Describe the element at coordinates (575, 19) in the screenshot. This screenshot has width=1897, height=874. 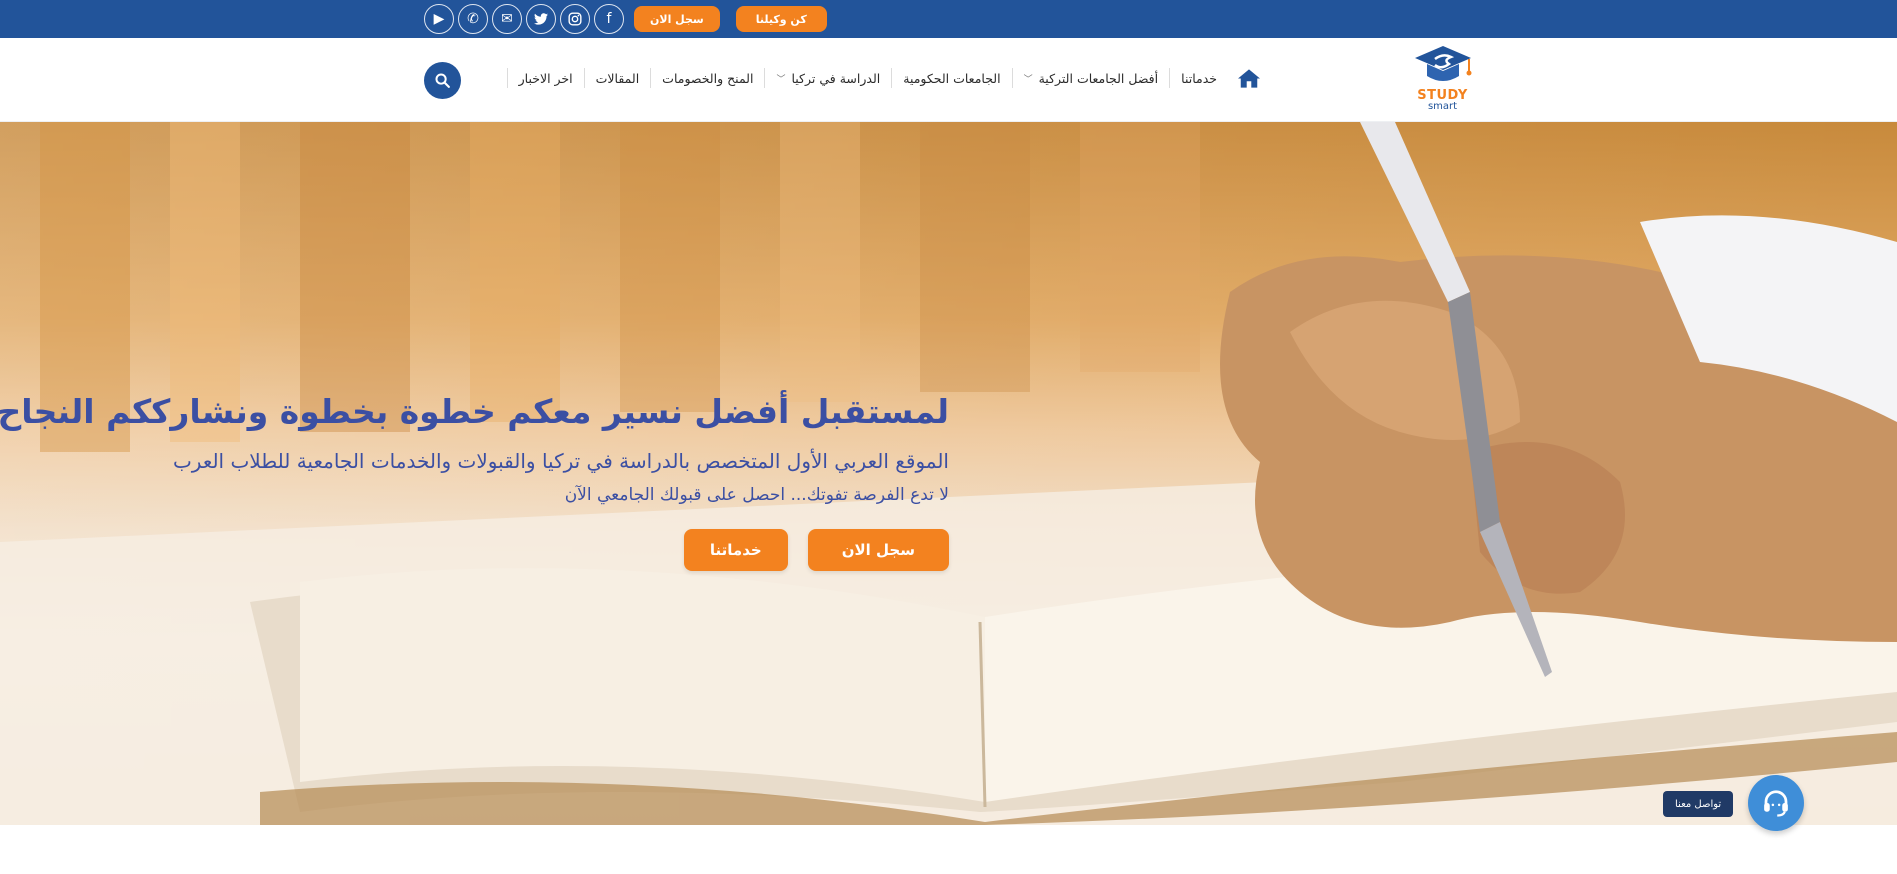
I see `instagram-icon` at that location.